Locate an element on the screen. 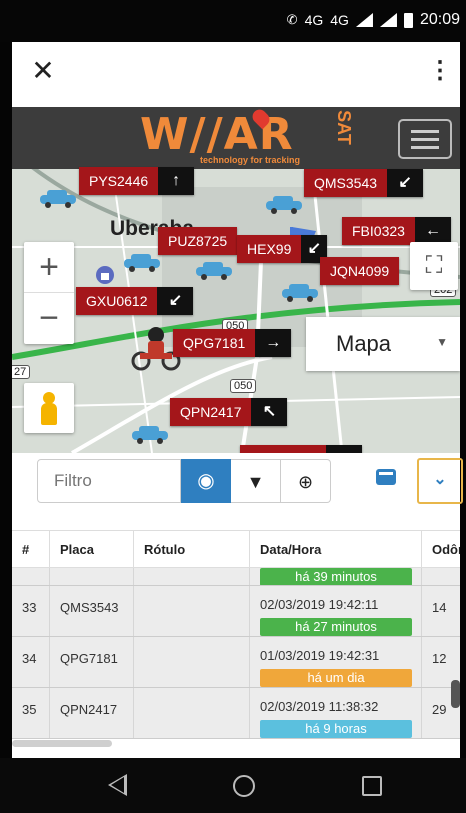  road-shield: 050 is located at coordinates (243, 386).